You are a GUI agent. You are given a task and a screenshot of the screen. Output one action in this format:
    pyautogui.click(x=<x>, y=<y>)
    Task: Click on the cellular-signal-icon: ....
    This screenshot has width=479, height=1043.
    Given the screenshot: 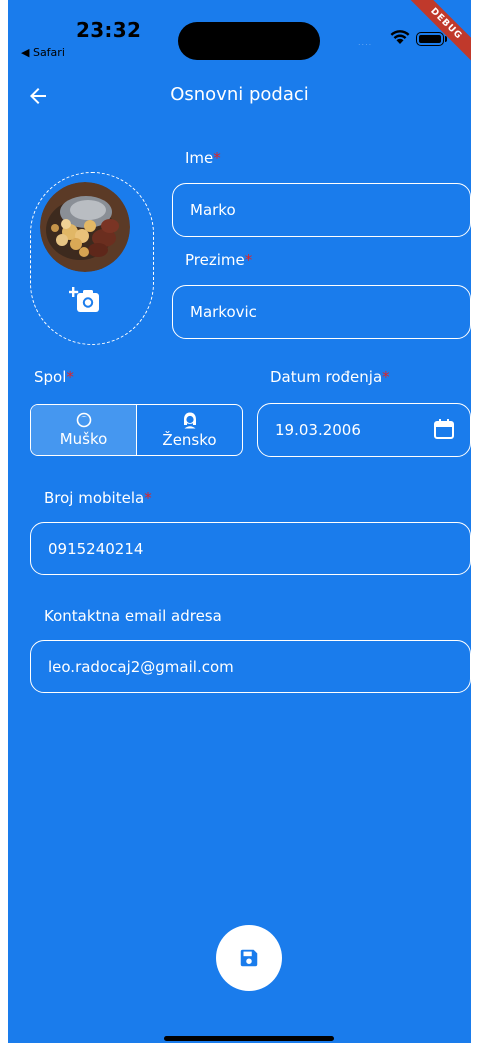 What is the action you would take?
    pyautogui.click(x=365, y=42)
    